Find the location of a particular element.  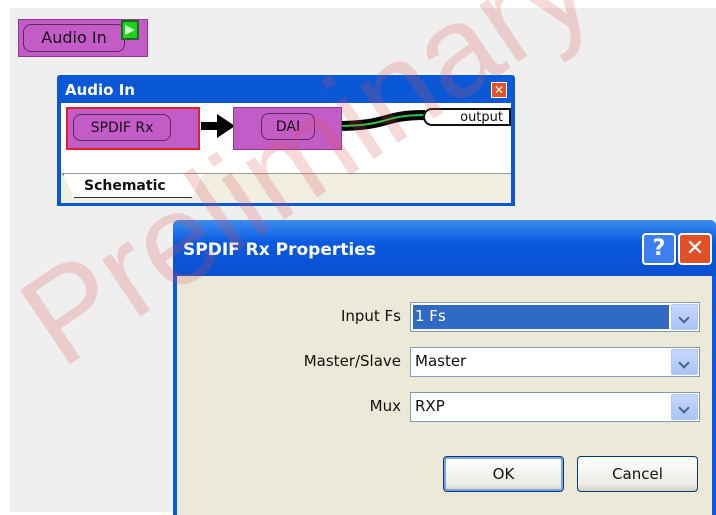

master-slave-select: Master is located at coordinates (555, 362).